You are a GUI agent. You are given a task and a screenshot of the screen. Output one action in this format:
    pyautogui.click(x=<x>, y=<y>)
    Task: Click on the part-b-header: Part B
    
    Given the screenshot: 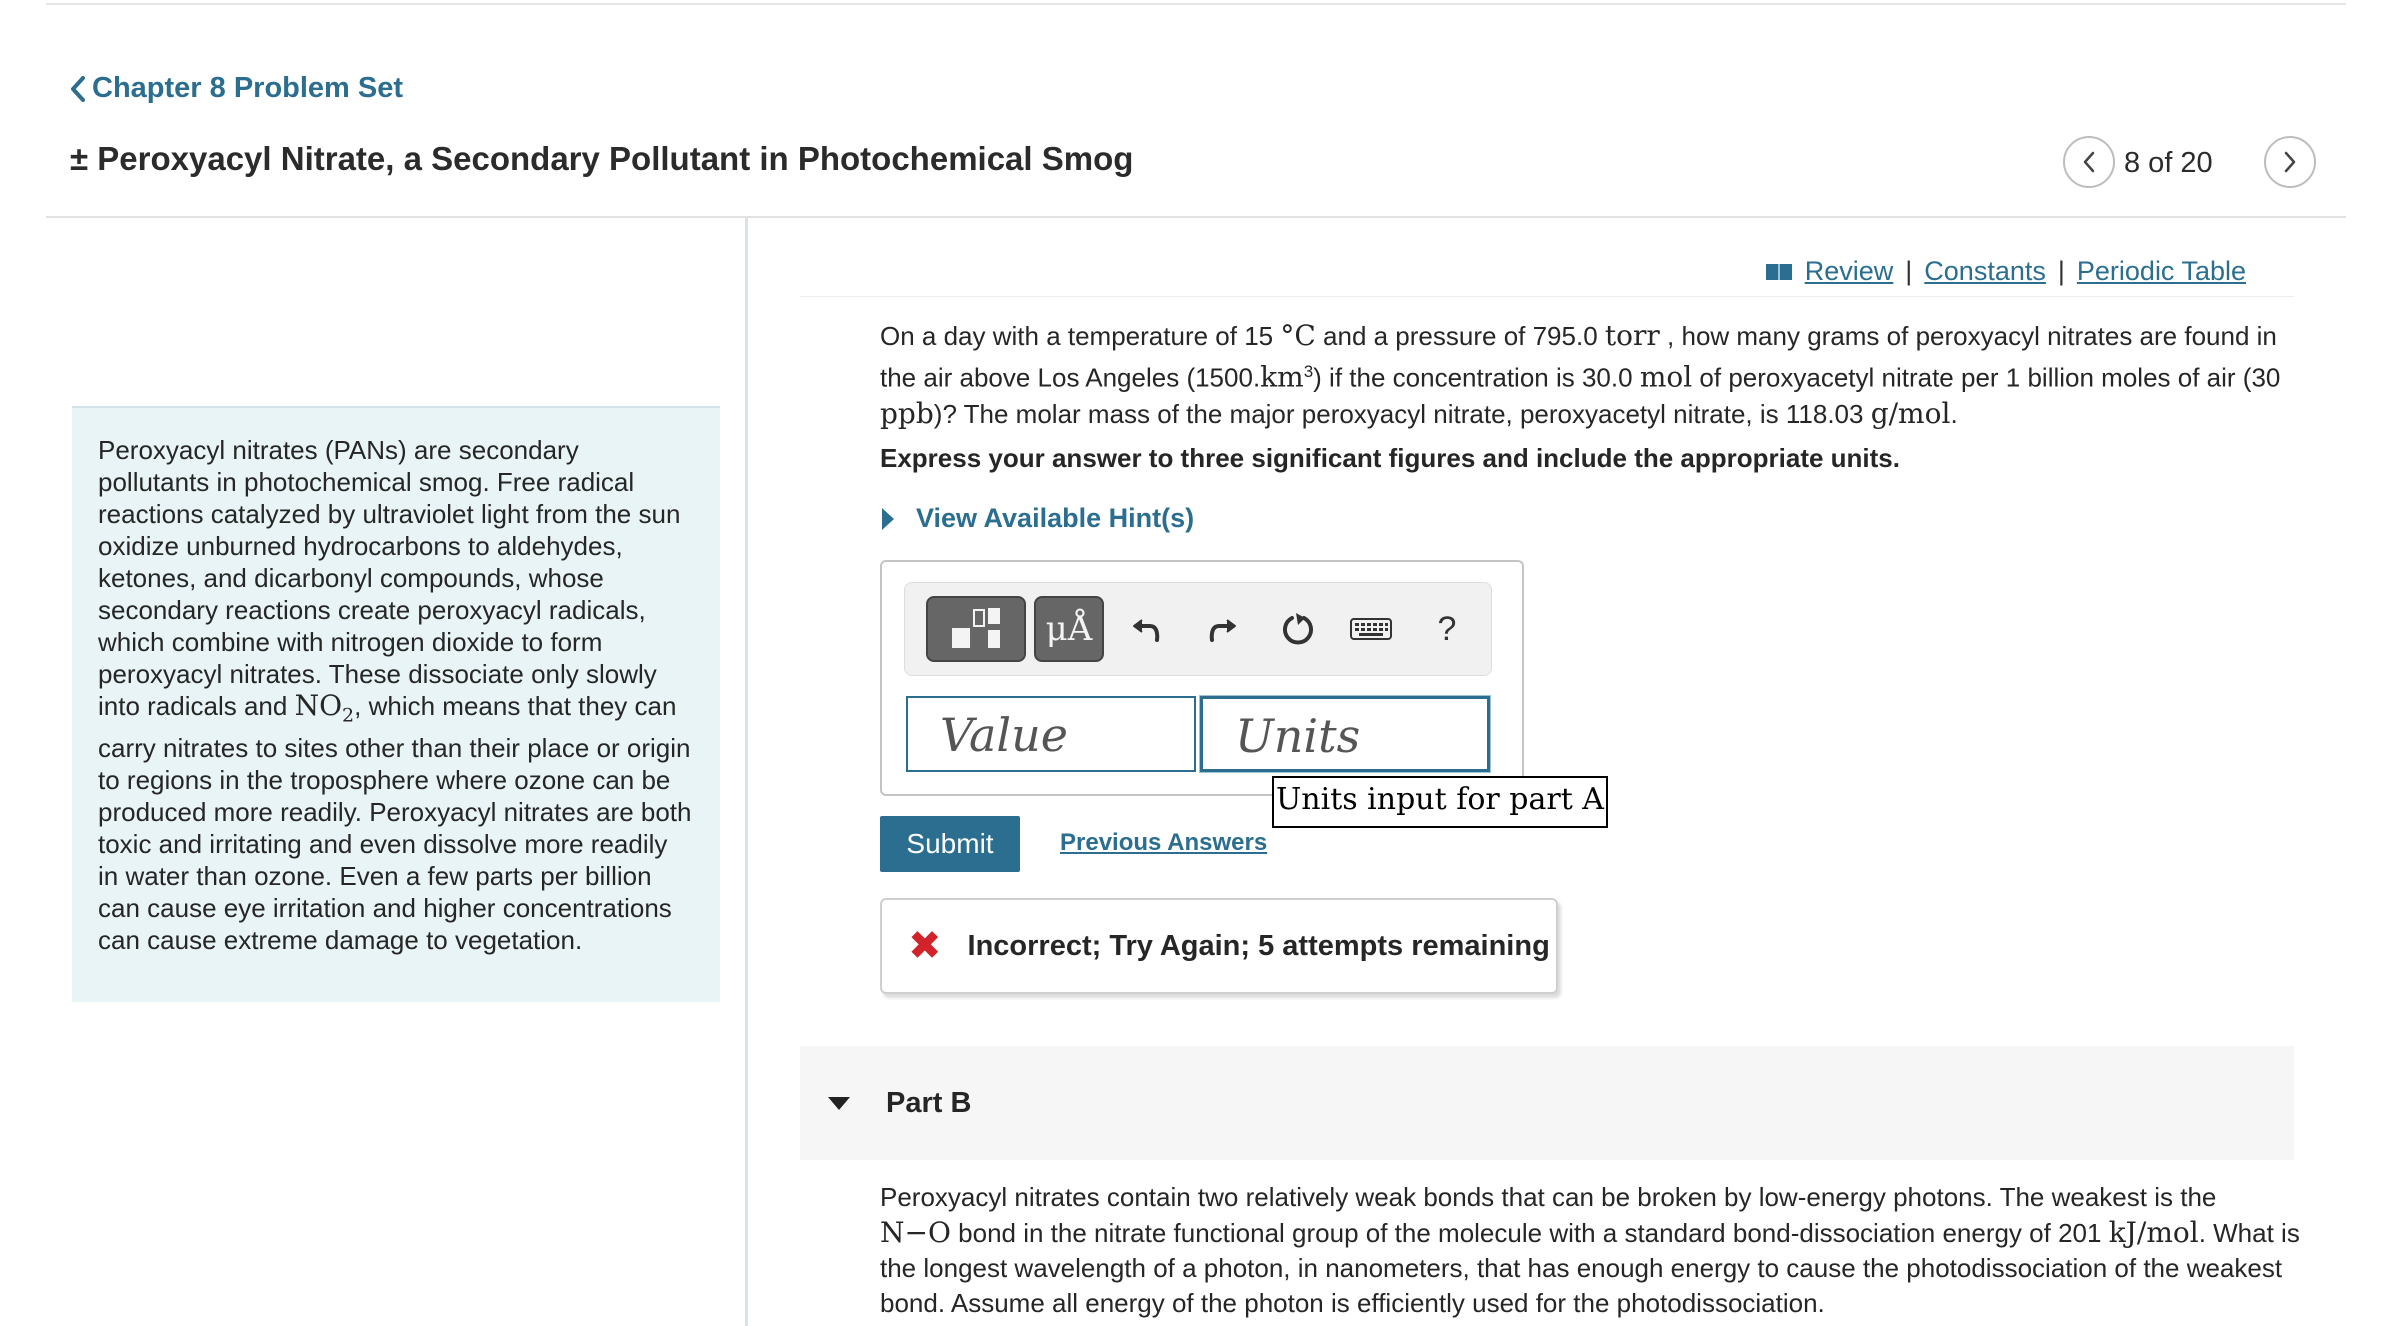 What is the action you would take?
    pyautogui.click(x=1547, y=1103)
    